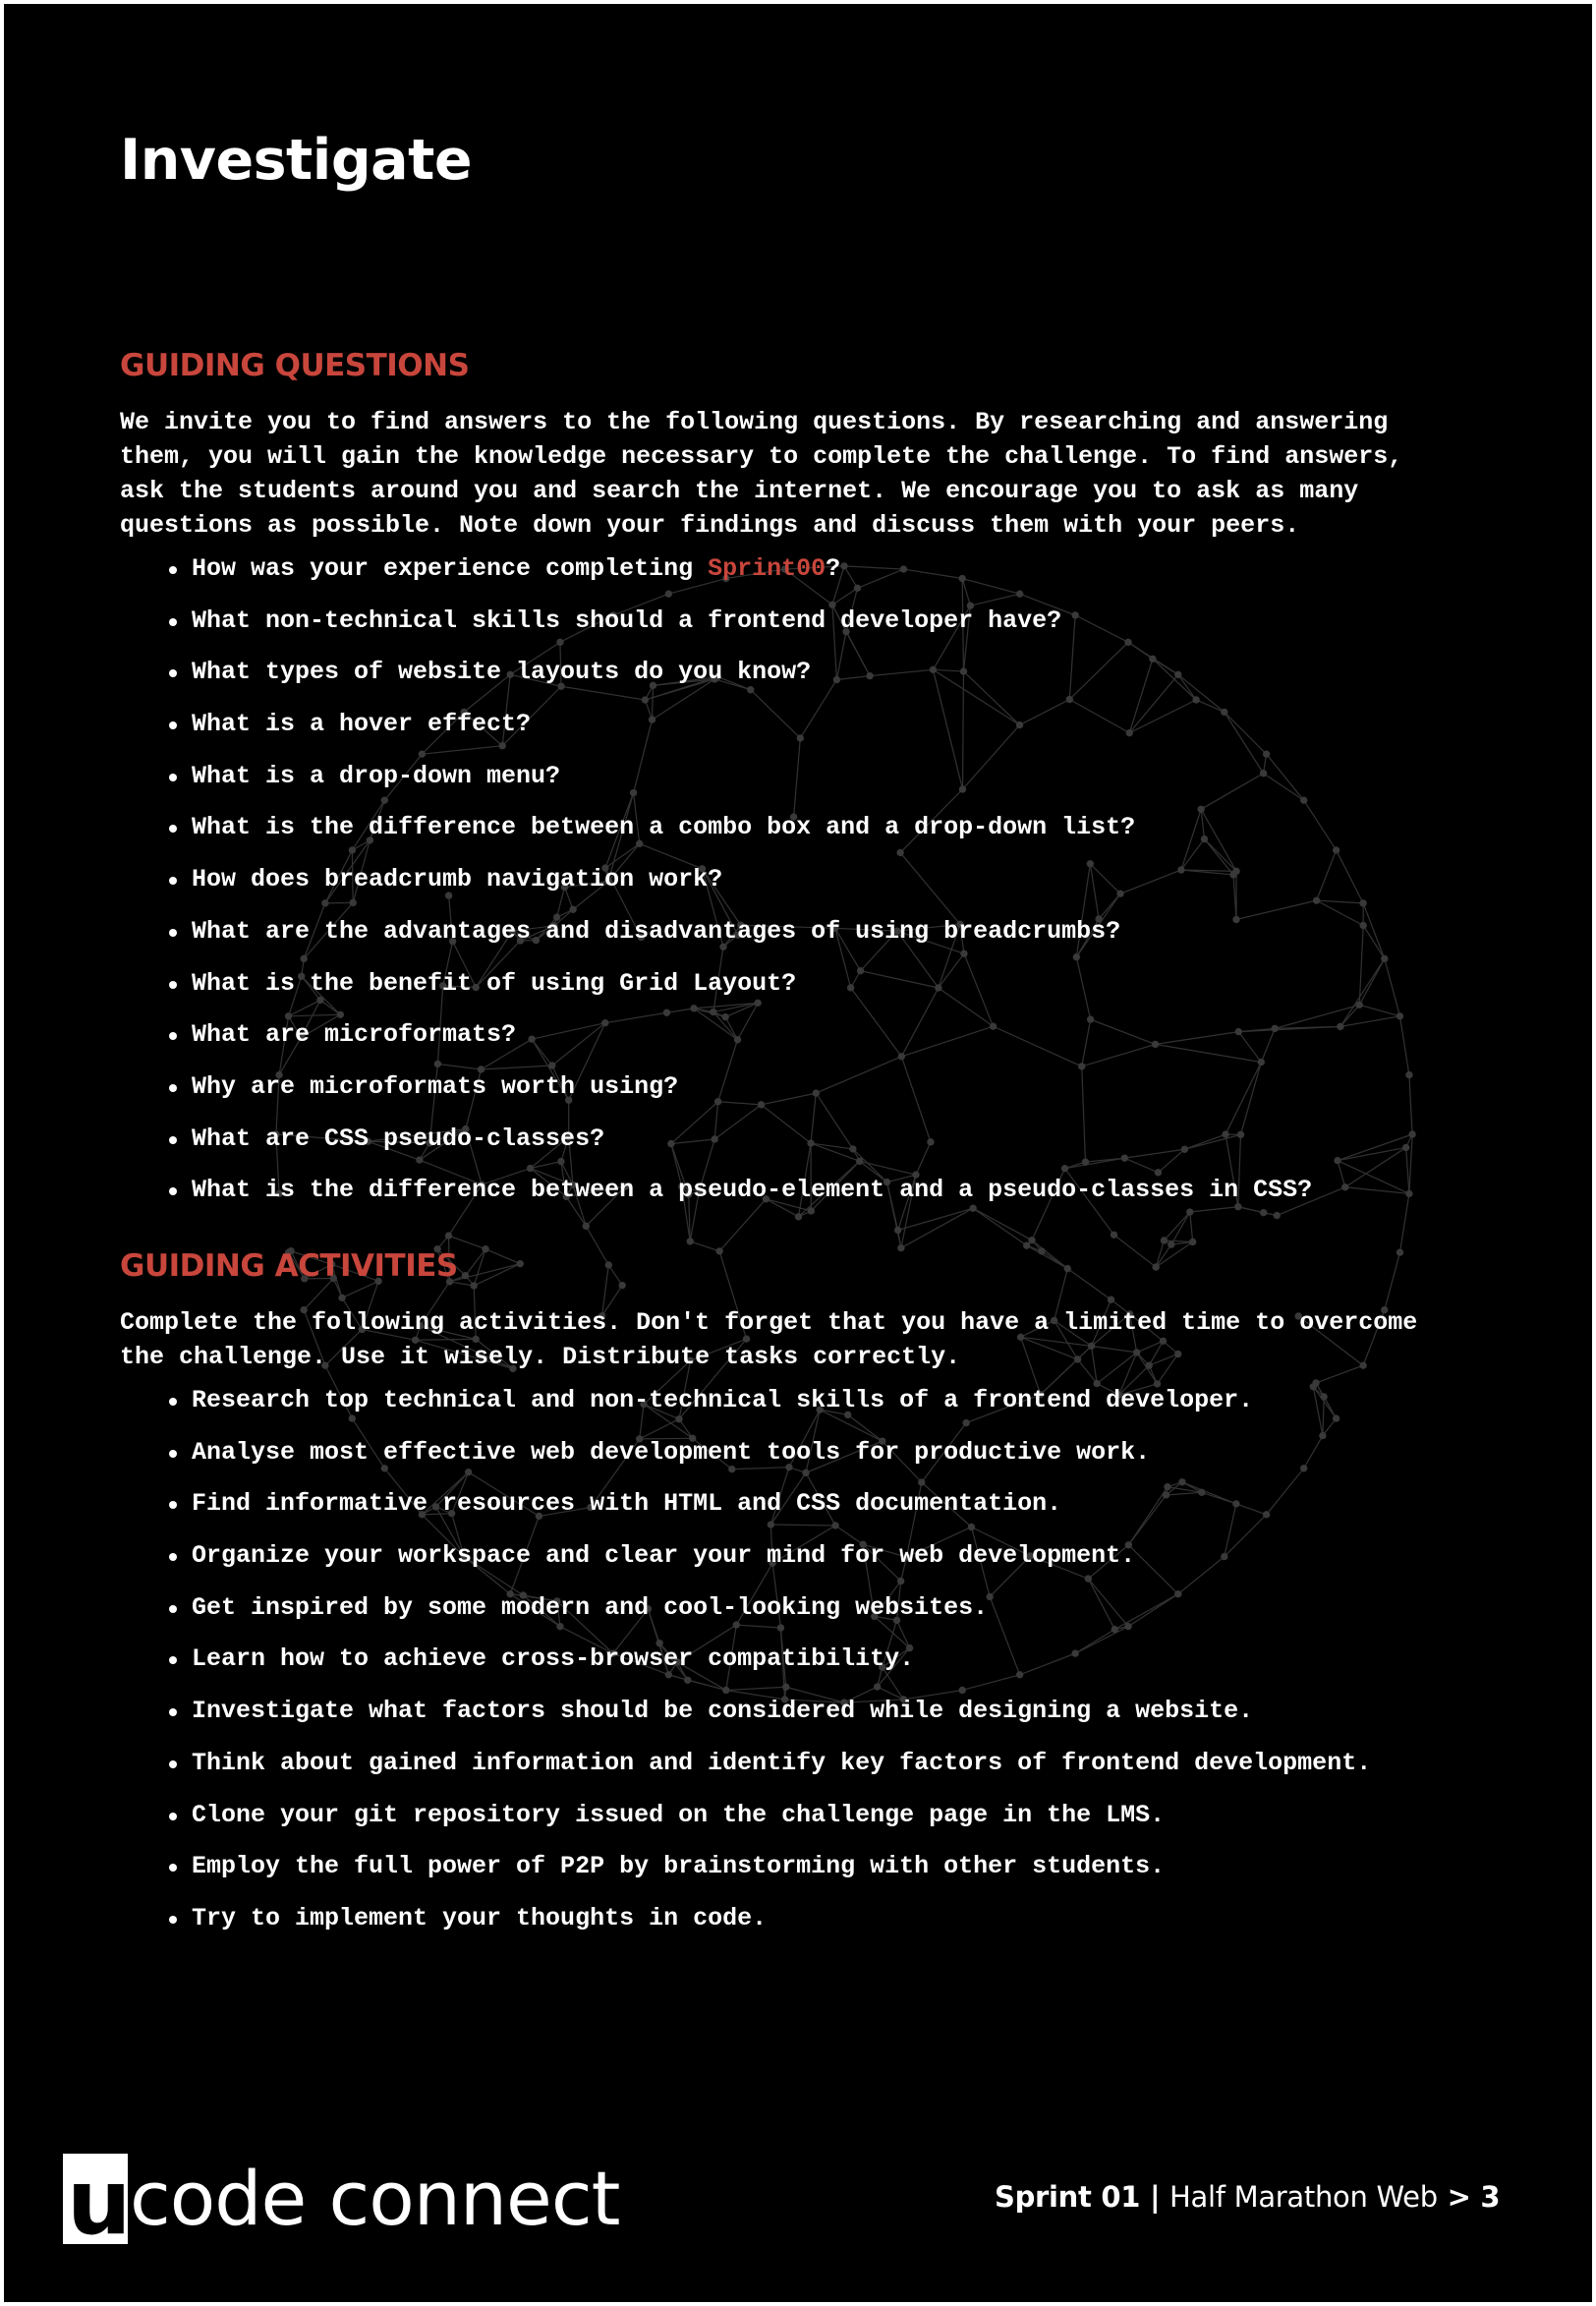 The image size is (1596, 2306). I want to click on sprint-label: Sprint 01, so click(1068, 2197).